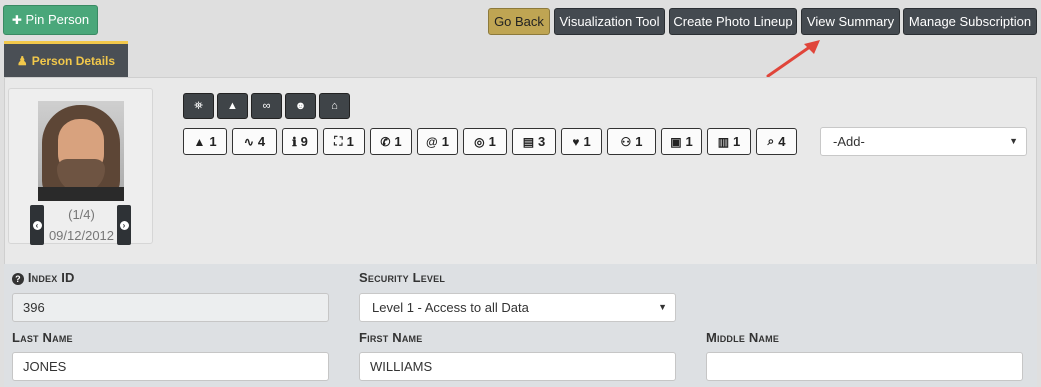 Image resolution: width=1041 pixels, height=387 pixels. I want to click on building-icon: ▥, so click(723, 141).